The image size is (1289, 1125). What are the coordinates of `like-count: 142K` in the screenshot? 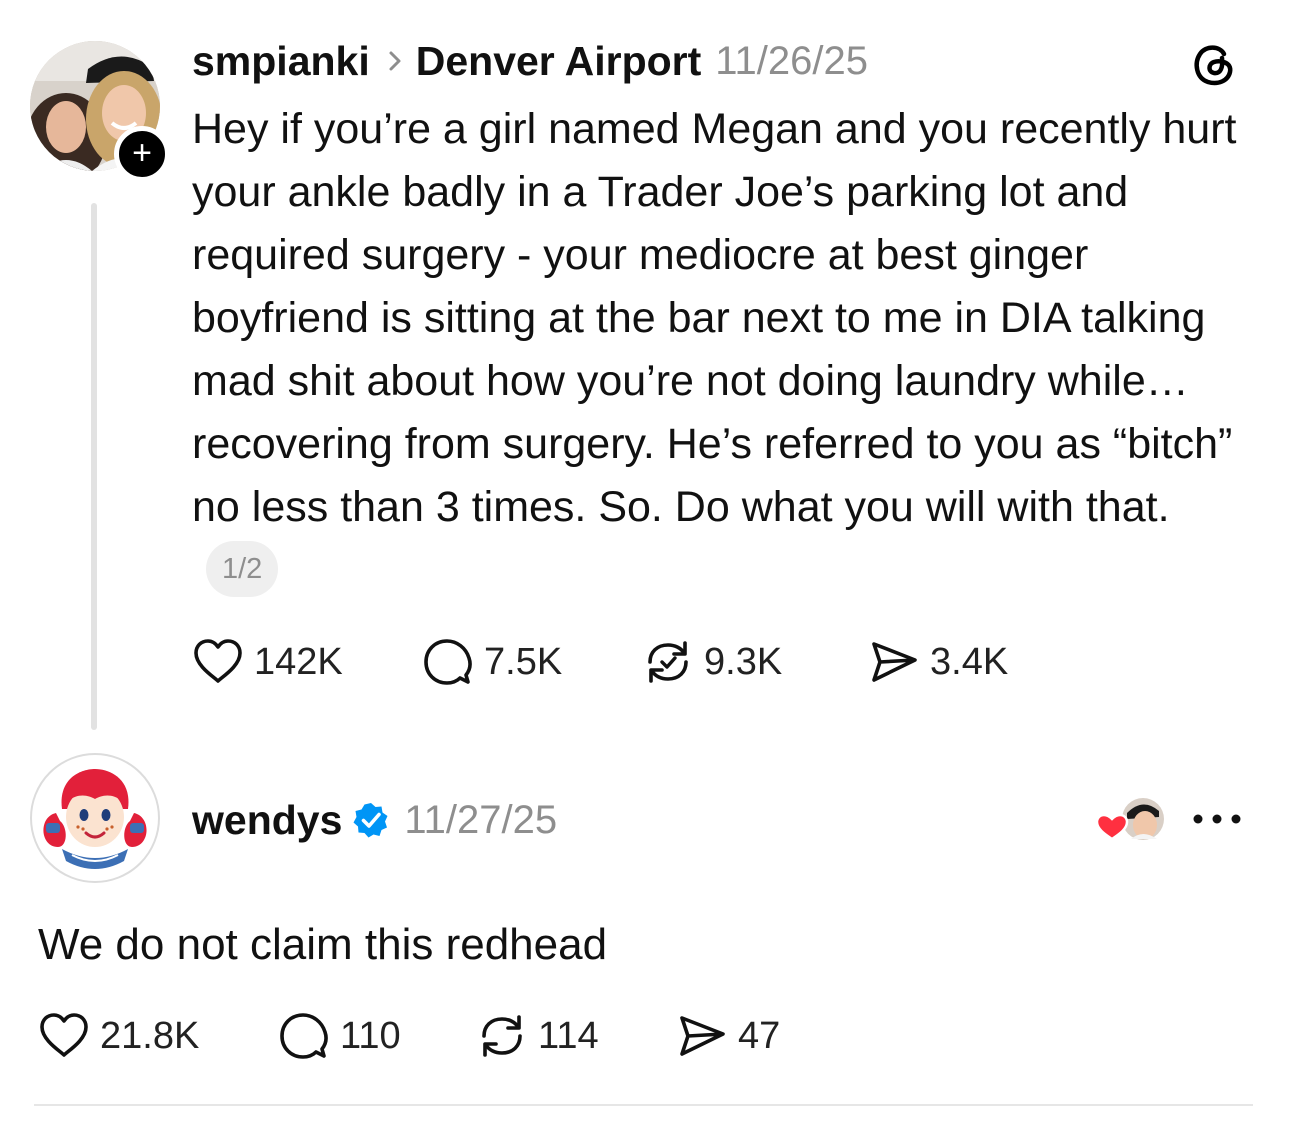 It's located at (298, 661).